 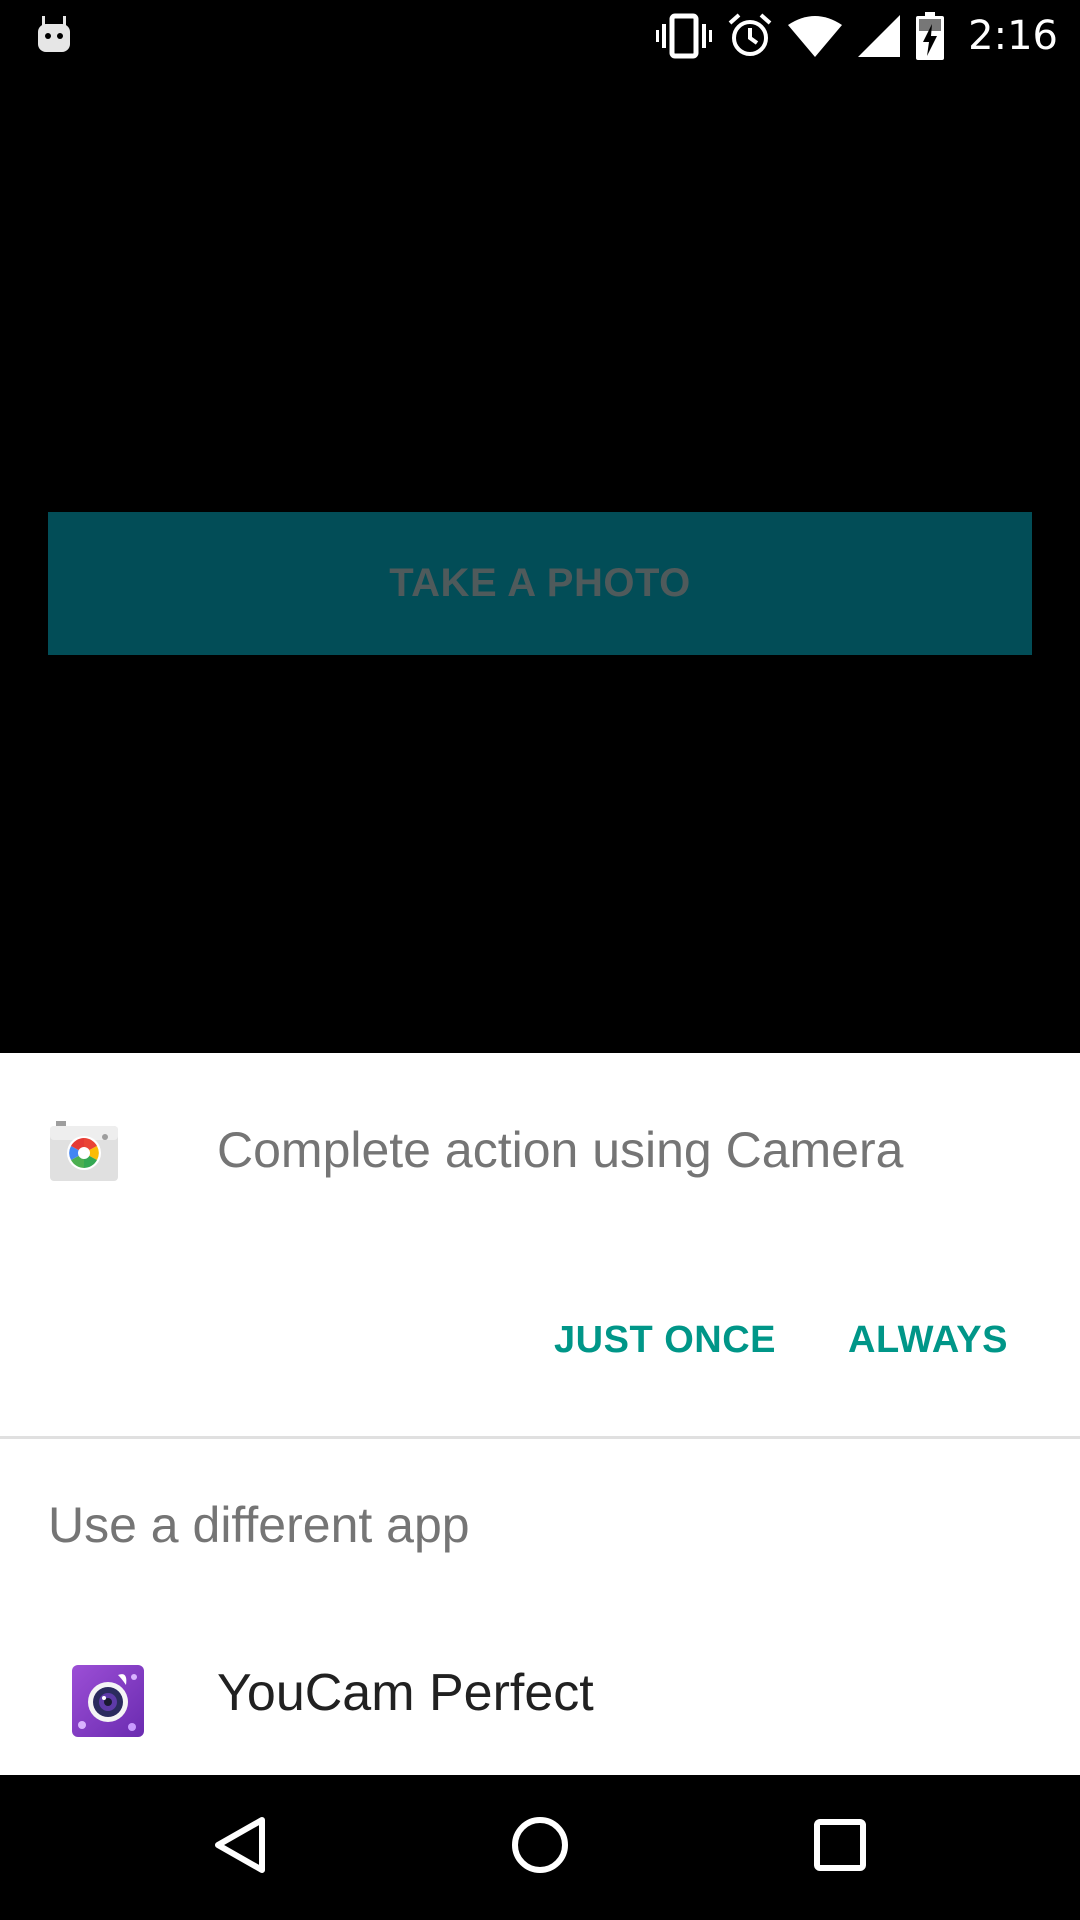 What do you see at coordinates (879, 36) in the screenshot?
I see `cell-signal-icon` at bounding box center [879, 36].